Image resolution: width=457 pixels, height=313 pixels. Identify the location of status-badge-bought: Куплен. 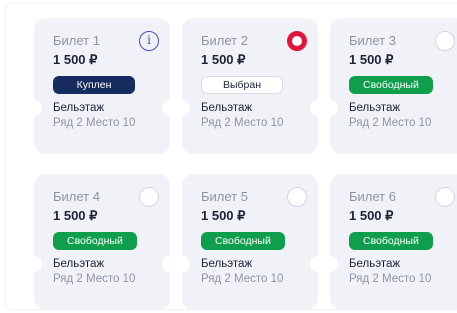
(94, 85).